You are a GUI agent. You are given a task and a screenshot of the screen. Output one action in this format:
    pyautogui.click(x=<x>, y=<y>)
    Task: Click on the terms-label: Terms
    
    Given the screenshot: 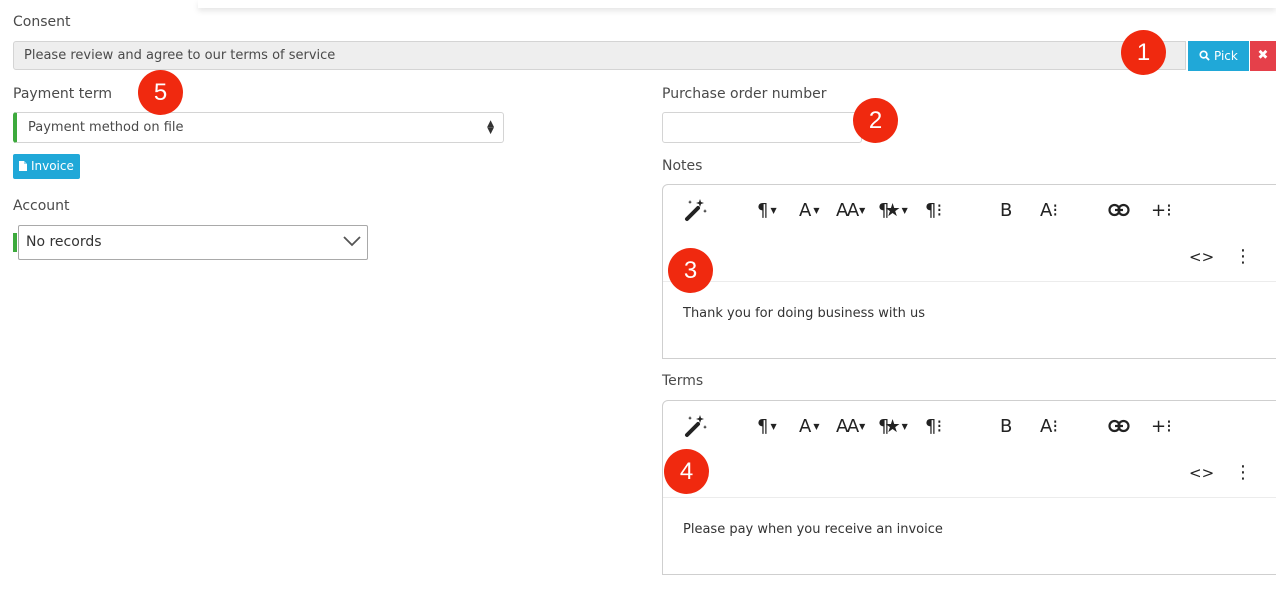 What is the action you would take?
    pyautogui.click(x=683, y=381)
    